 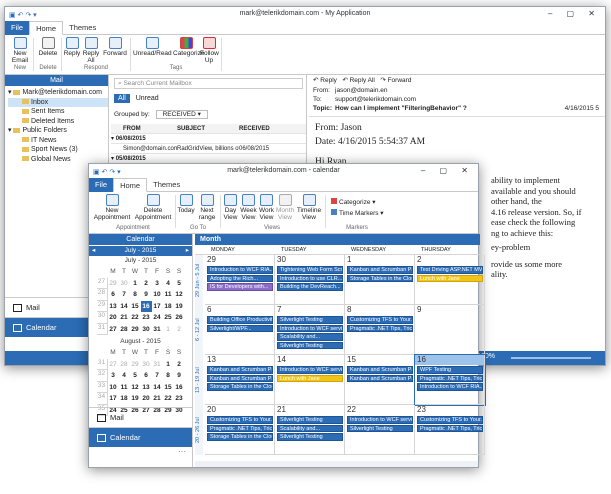 I want to click on mini-day: 11, so click(x=168, y=295).